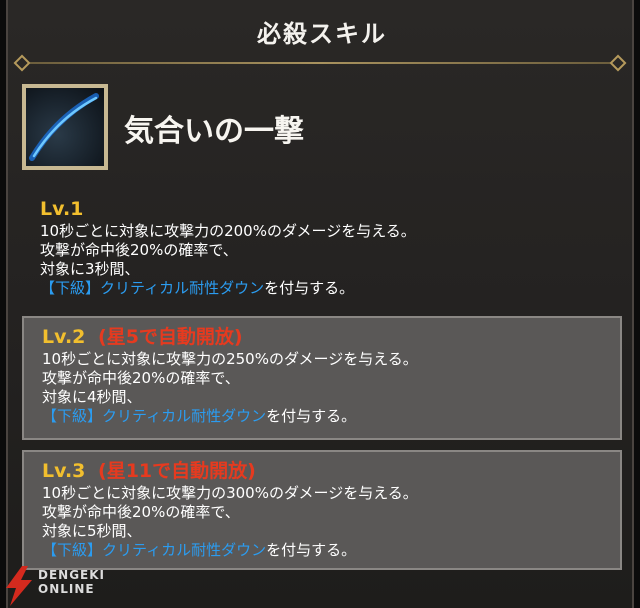 Image resolution: width=640 pixels, height=608 pixels. What do you see at coordinates (92, 531) in the screenshot?
I see `level-desc-line: 対象に5秒間、` at bounding box center [92, 531].